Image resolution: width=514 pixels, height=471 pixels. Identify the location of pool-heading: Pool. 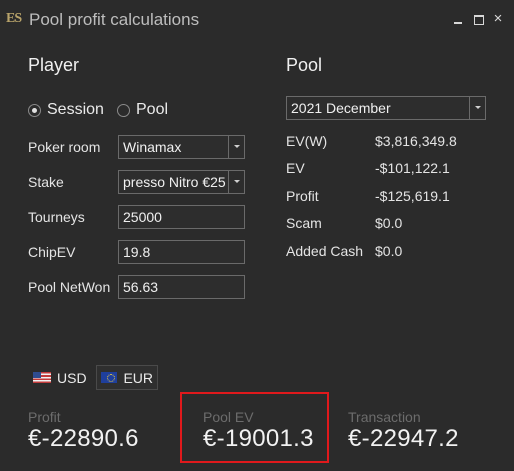
(304, 65).